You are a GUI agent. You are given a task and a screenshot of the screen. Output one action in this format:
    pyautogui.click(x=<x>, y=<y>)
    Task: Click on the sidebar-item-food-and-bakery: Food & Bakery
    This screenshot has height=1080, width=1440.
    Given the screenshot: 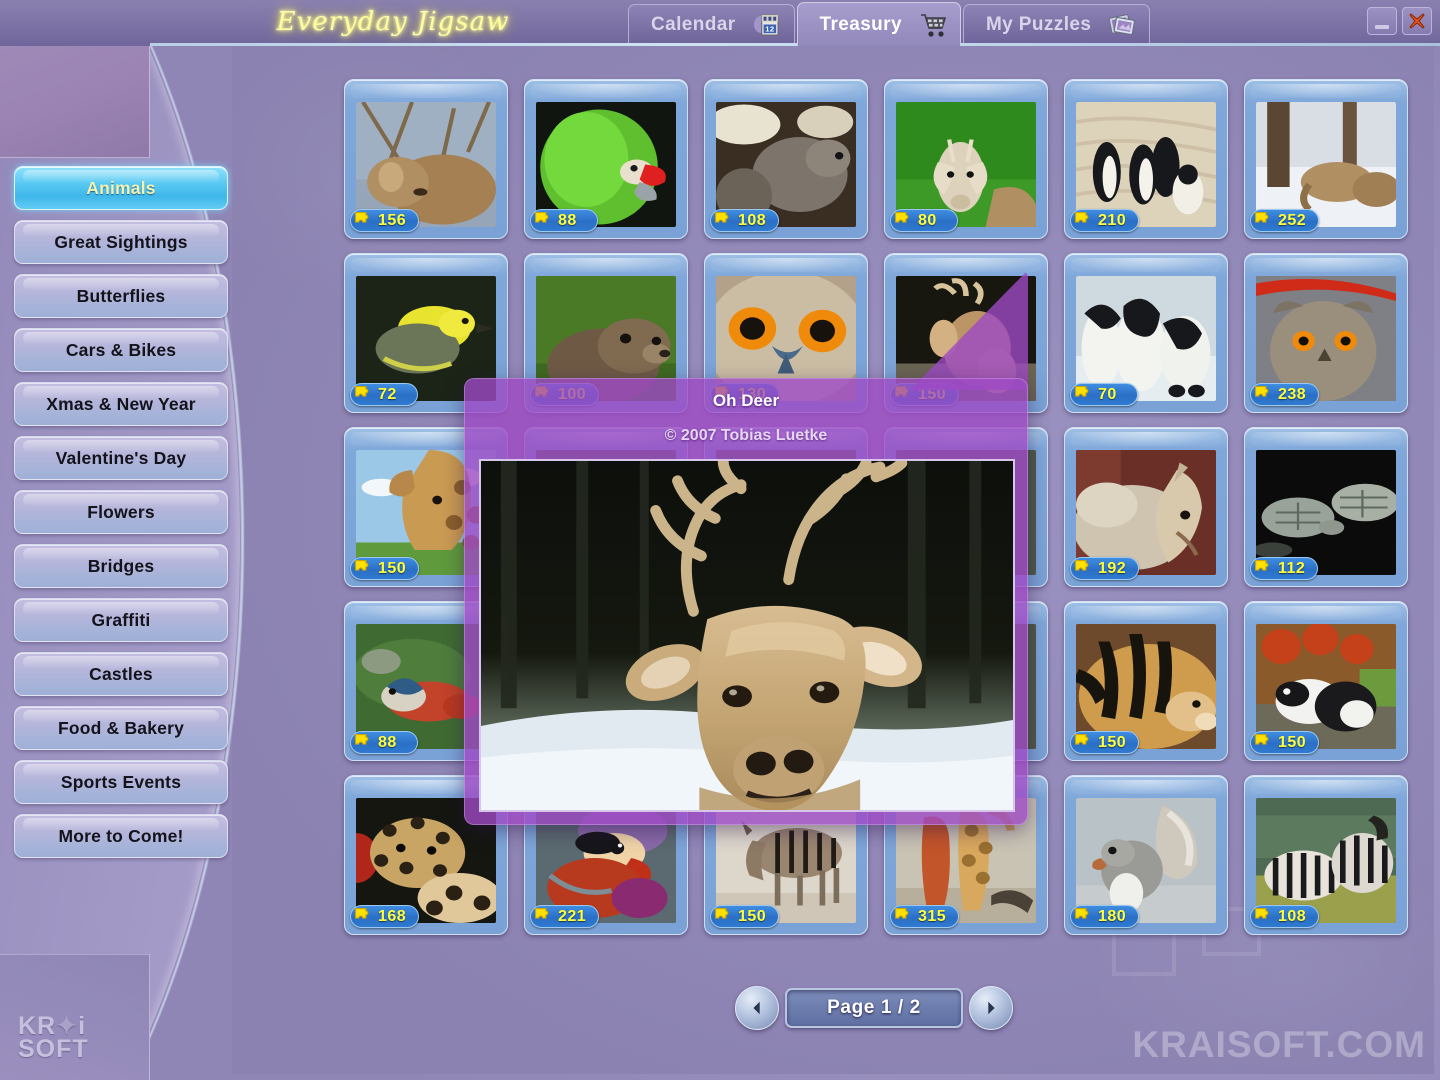 What is the action you would take?
    pyautogui.click(x=121, y=728)
    